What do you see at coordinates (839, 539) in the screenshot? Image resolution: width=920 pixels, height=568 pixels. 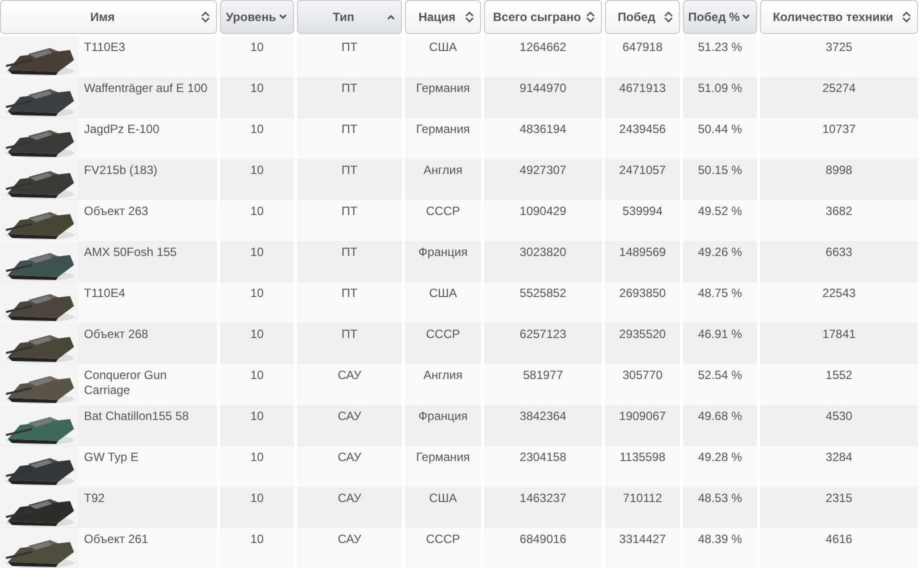 I see `table-cell: 4616` at bounding box center [839, 539].